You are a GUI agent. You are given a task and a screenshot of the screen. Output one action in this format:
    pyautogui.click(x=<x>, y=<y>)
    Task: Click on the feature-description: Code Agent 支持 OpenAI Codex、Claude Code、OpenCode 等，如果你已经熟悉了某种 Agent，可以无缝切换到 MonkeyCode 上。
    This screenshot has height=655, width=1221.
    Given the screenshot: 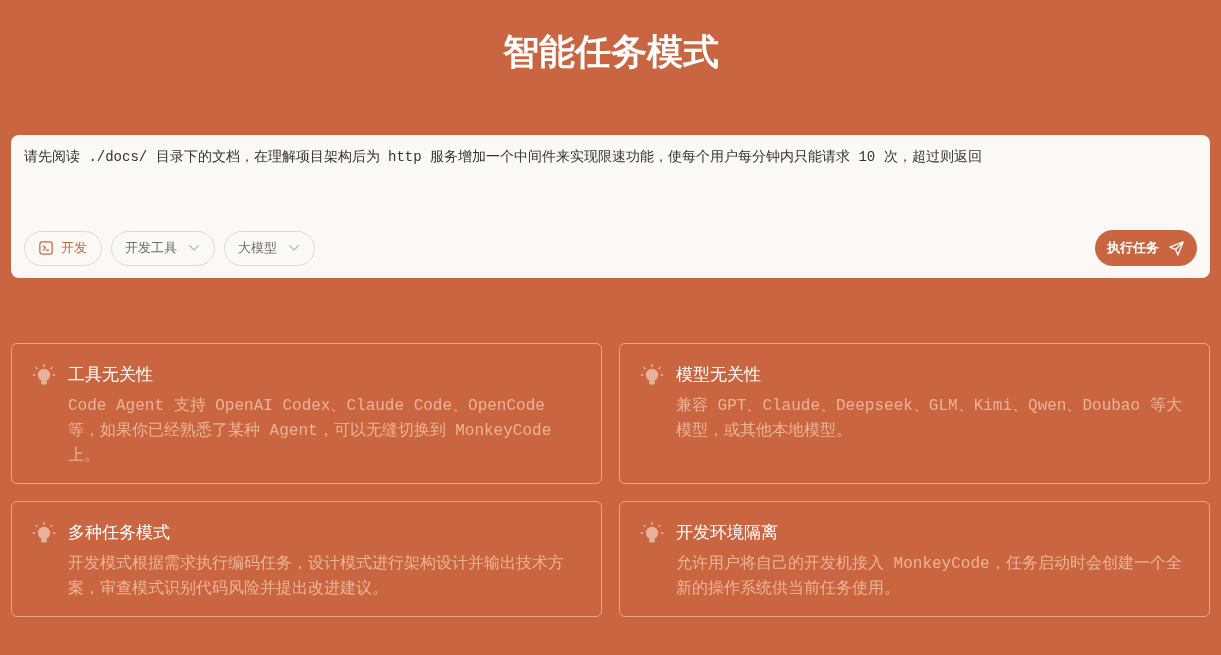 What is the action you would take?
    pyautogui.click(x=310, y=431)
    